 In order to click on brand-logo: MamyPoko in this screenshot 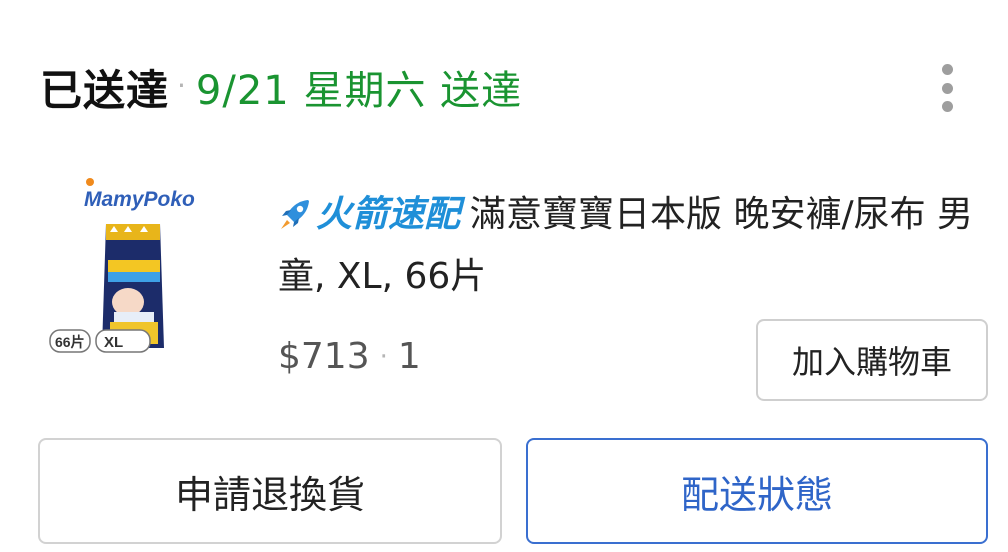, I will do `click(137, 196)`.